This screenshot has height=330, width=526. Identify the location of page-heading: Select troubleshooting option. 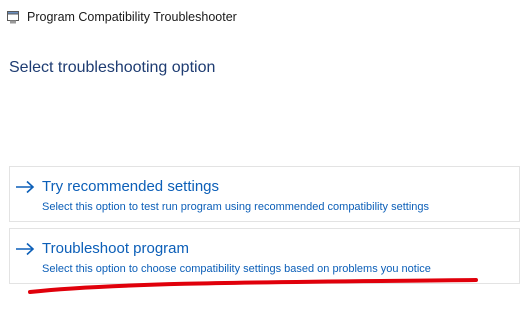
(112, 67).